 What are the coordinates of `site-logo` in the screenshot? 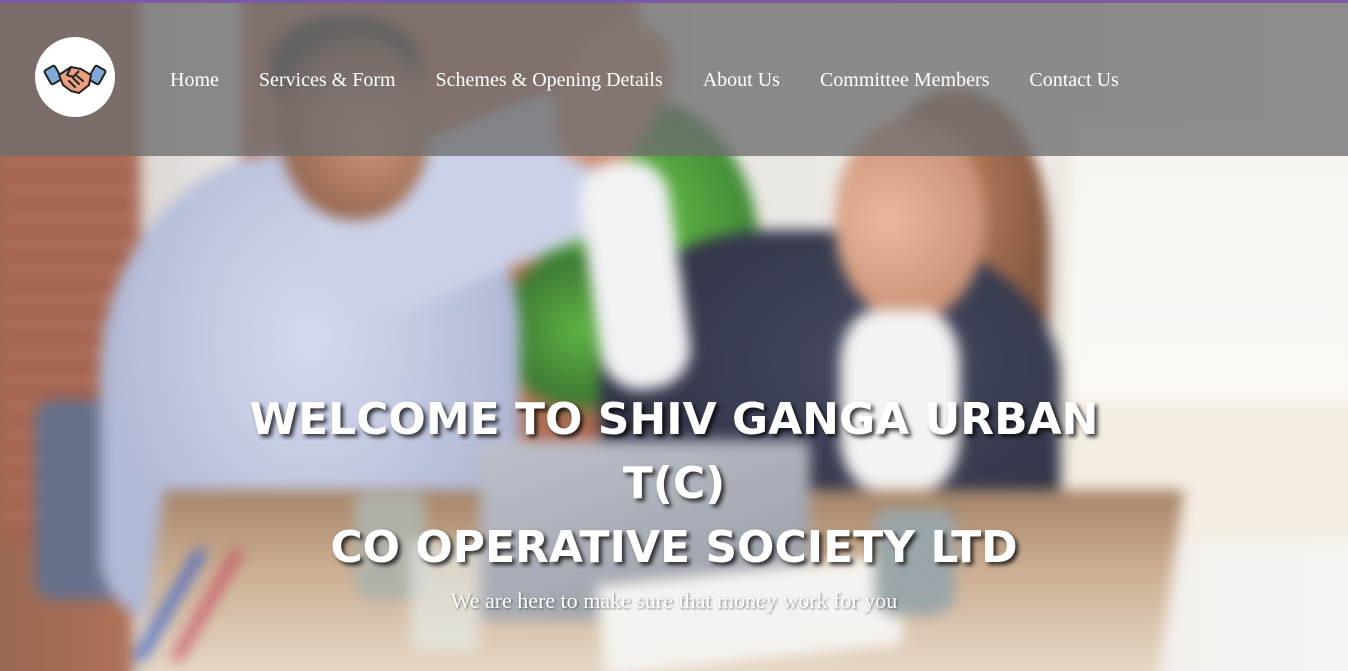 It's located at (75, 77).